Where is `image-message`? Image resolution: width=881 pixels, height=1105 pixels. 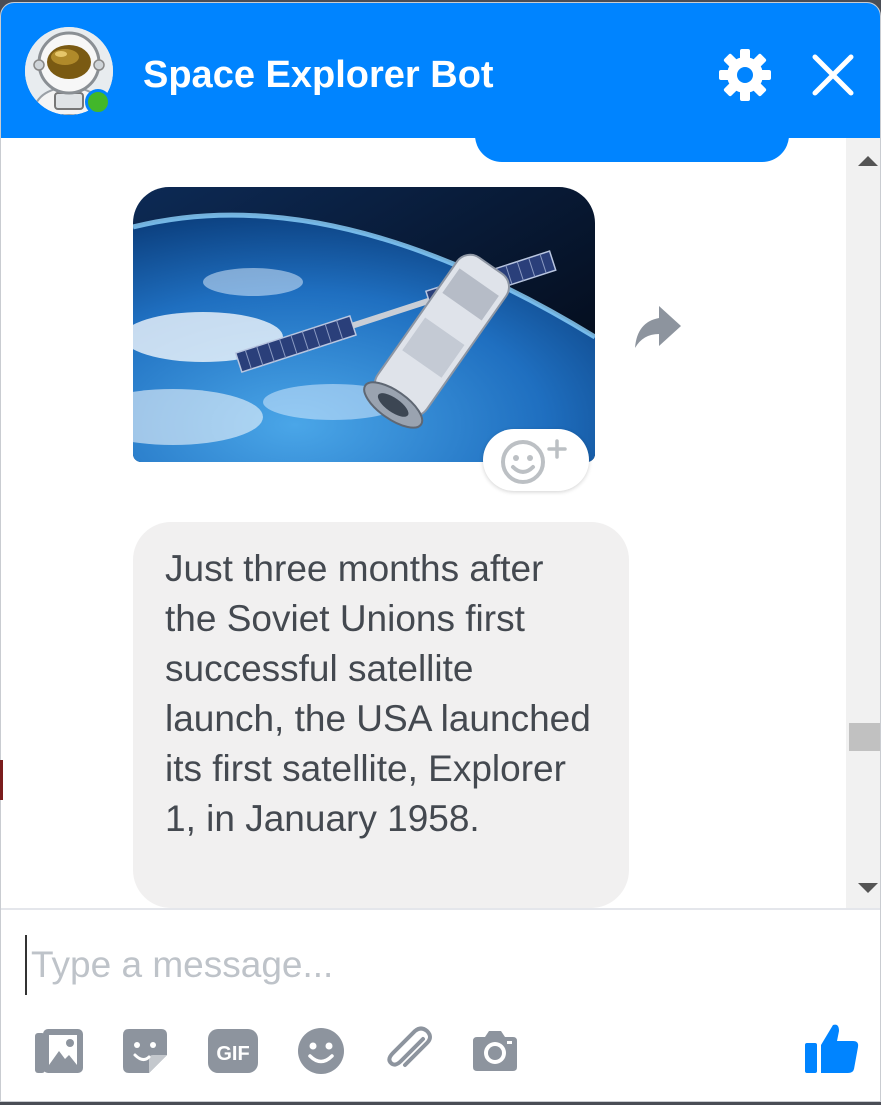
image-message is located at coordinates (364, 324).